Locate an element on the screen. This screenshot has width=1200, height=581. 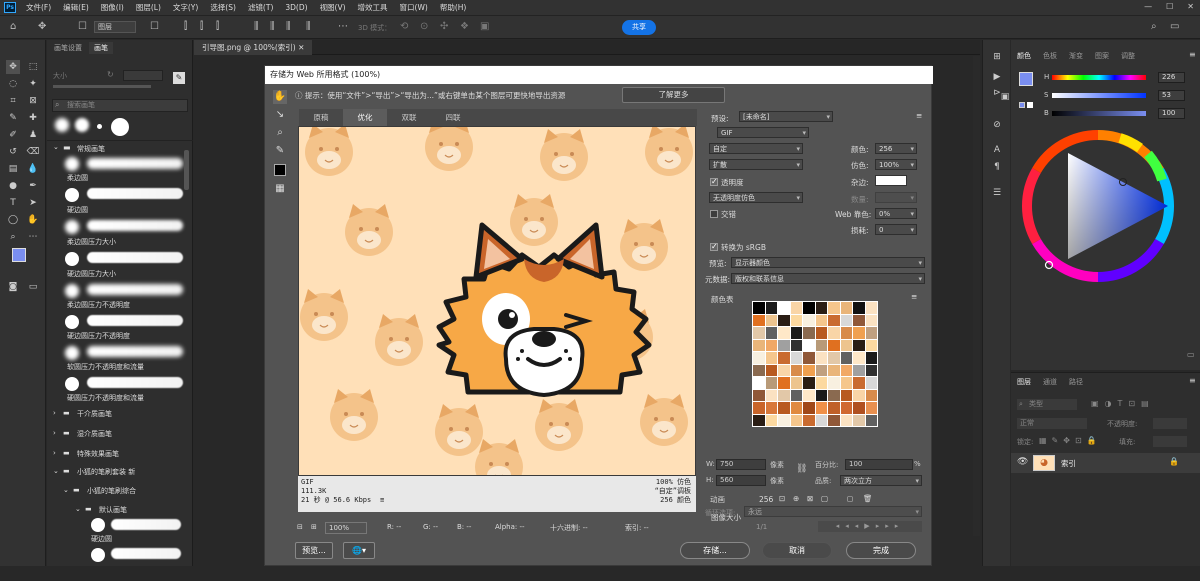
actions-icon: ▶ is located at coordinates (997, 77).